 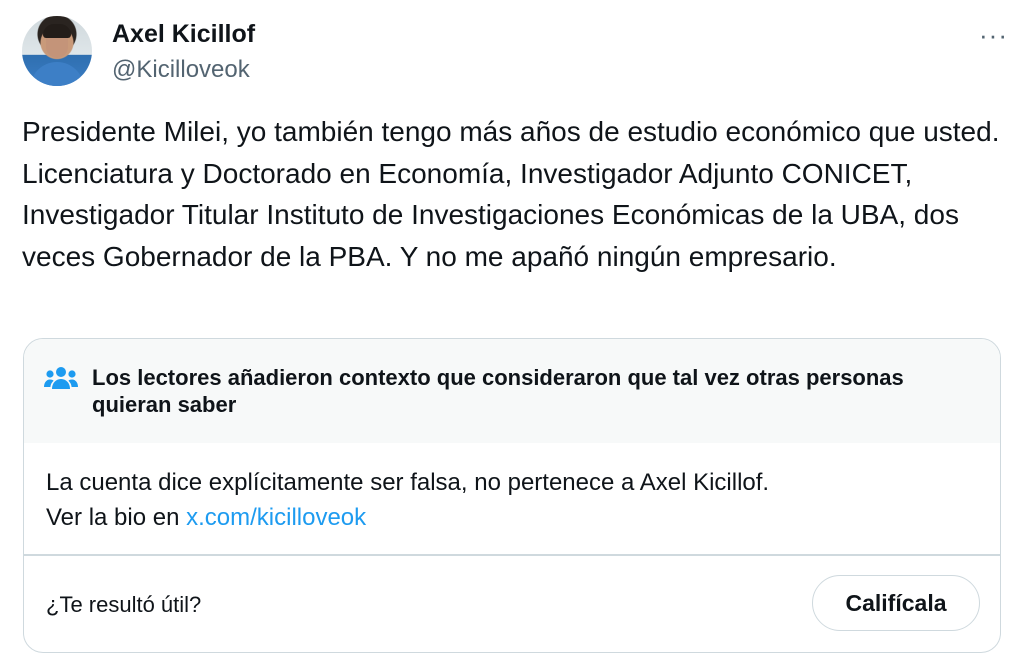 I want to click on note-body-prefix: Ver la bio en, so click(x=116, y=517).